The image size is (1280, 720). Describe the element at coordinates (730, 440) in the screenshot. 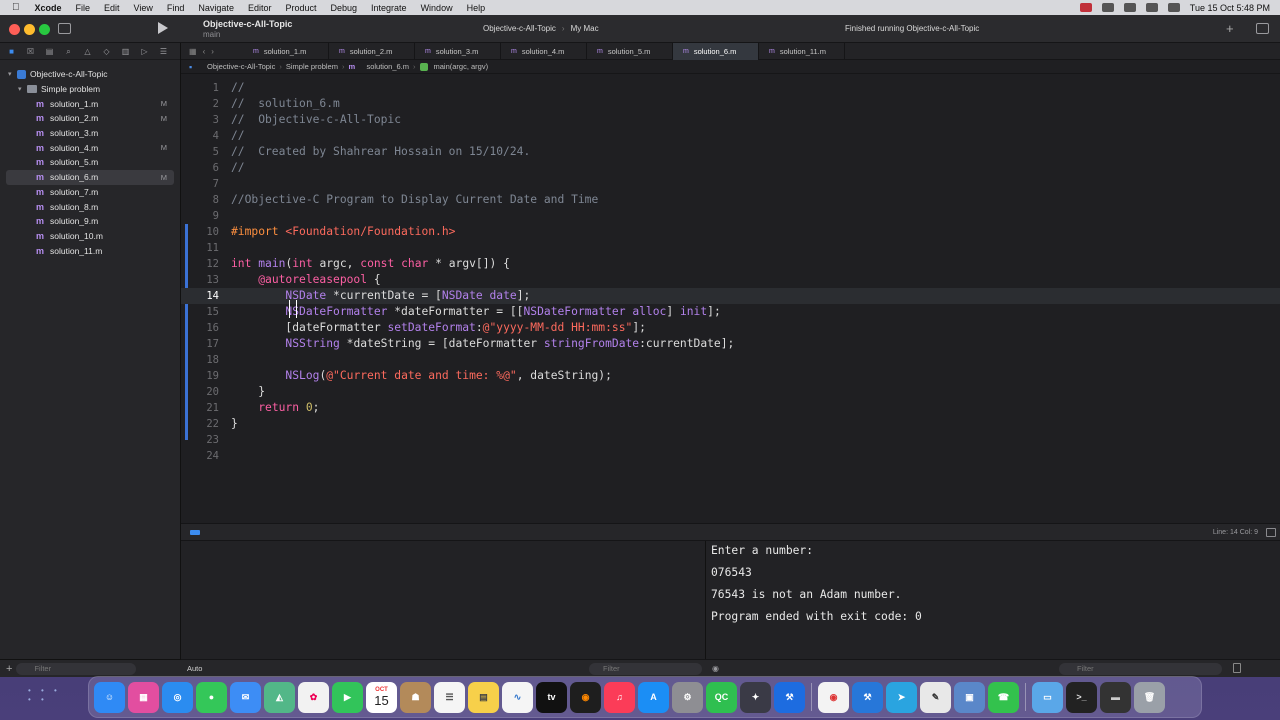

I see `code-line: 23` at that location.